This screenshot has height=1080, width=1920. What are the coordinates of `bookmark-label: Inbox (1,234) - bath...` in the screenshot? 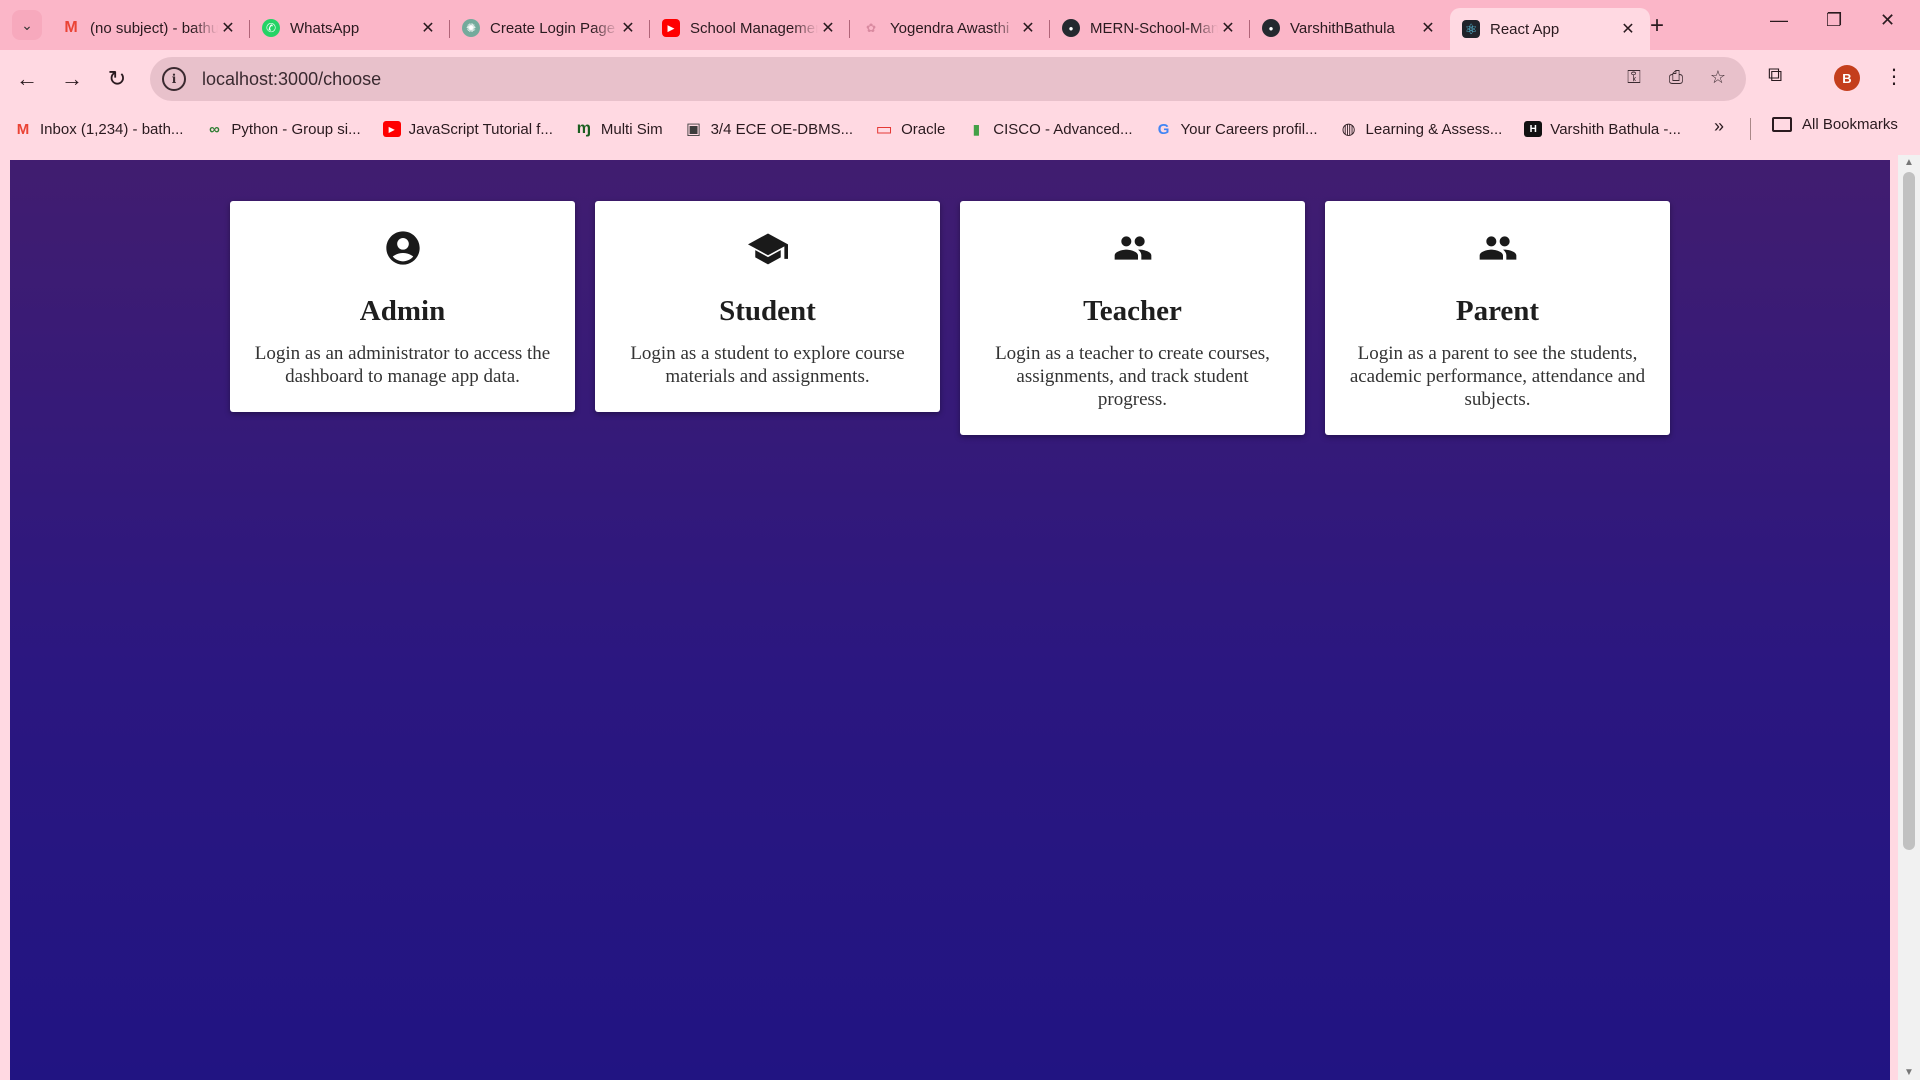 It's located at (112, 129).